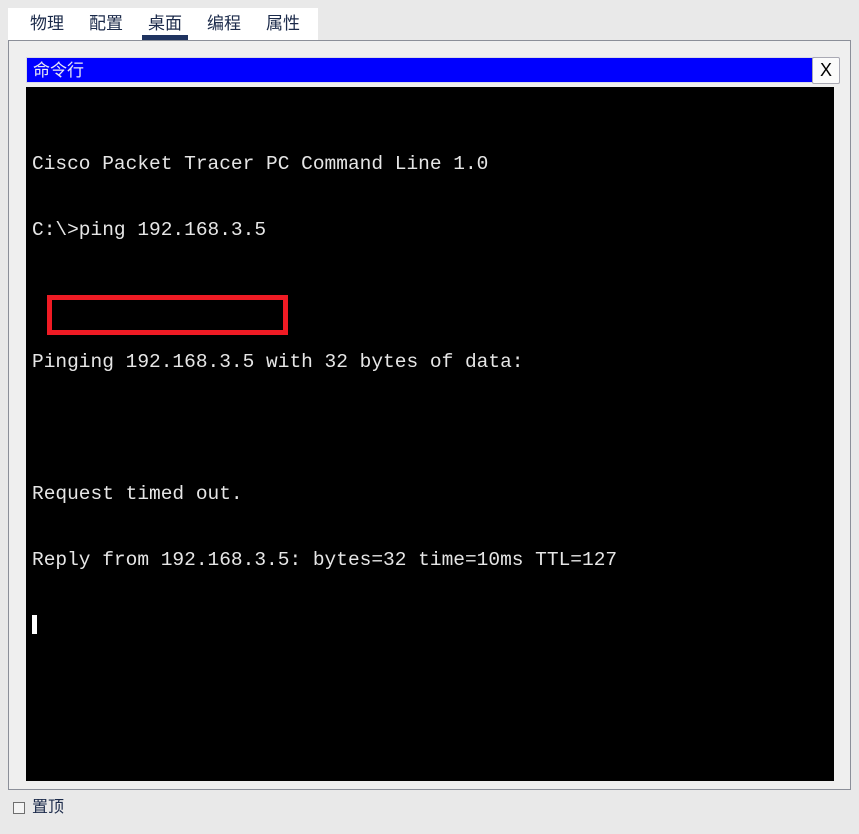 Image resolution: width=859 pixels, height=834 pixels. What do you see at coordinates (106, 22) in the screenshot?
I see `tab-config: 配置` at bounding box center [106, 22].